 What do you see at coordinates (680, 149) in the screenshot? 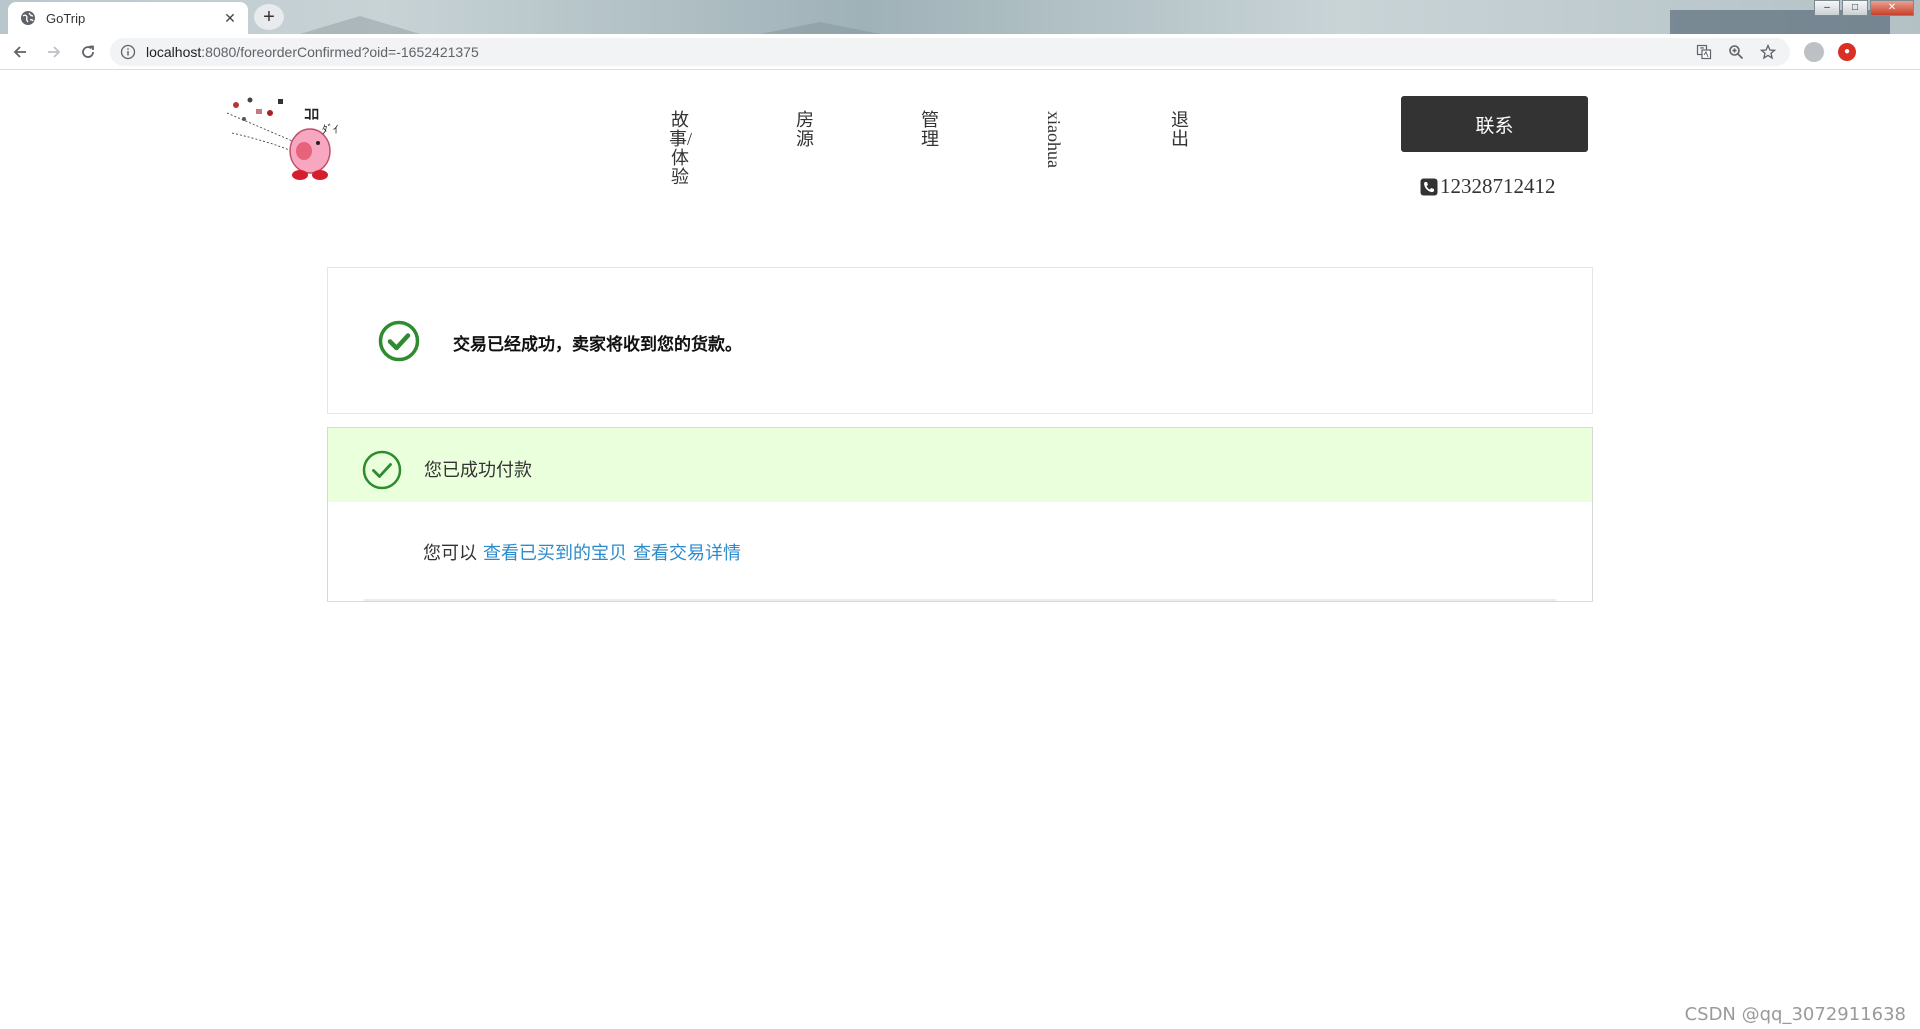
I see `nav-stories: 故事/体验` at bounding box center [680, 149].